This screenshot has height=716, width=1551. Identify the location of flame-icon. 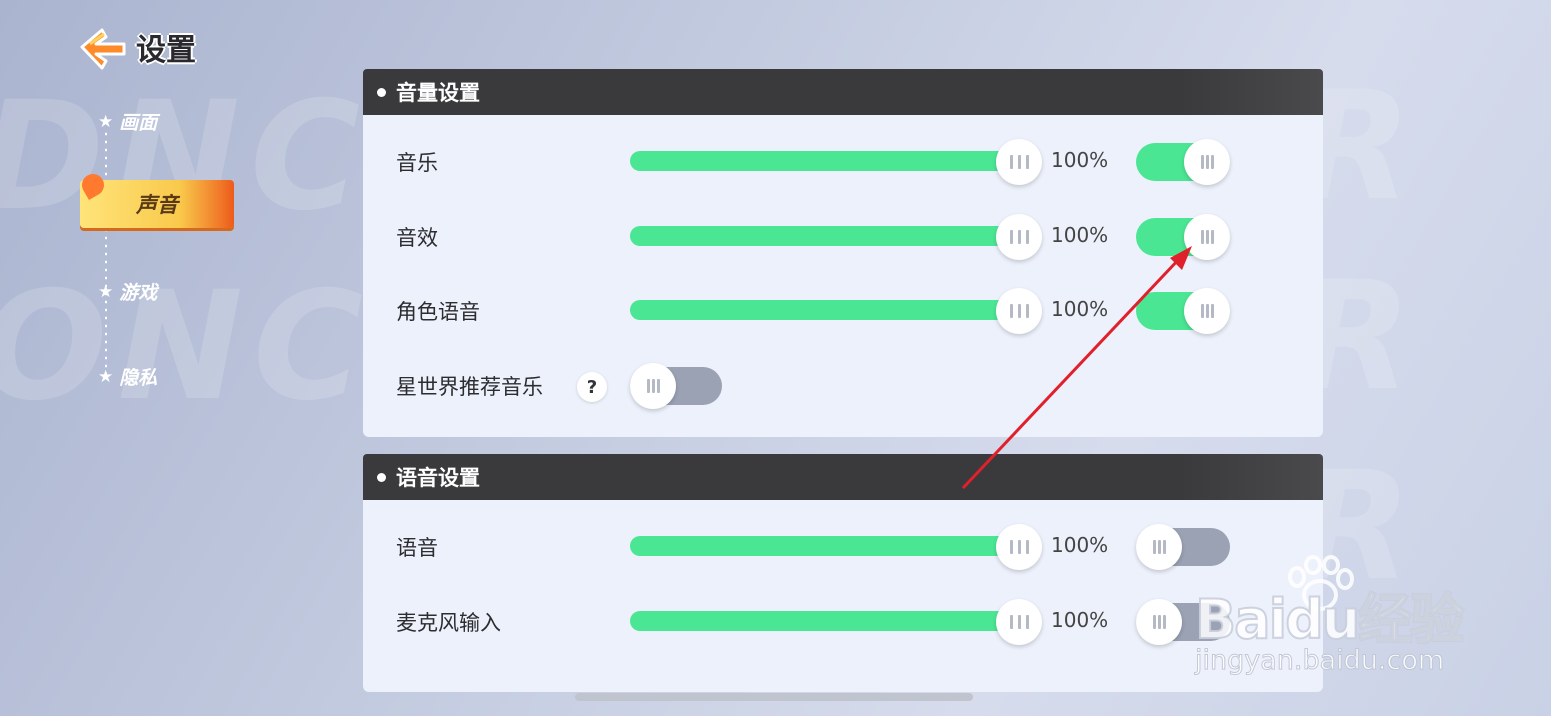
(93, 185).